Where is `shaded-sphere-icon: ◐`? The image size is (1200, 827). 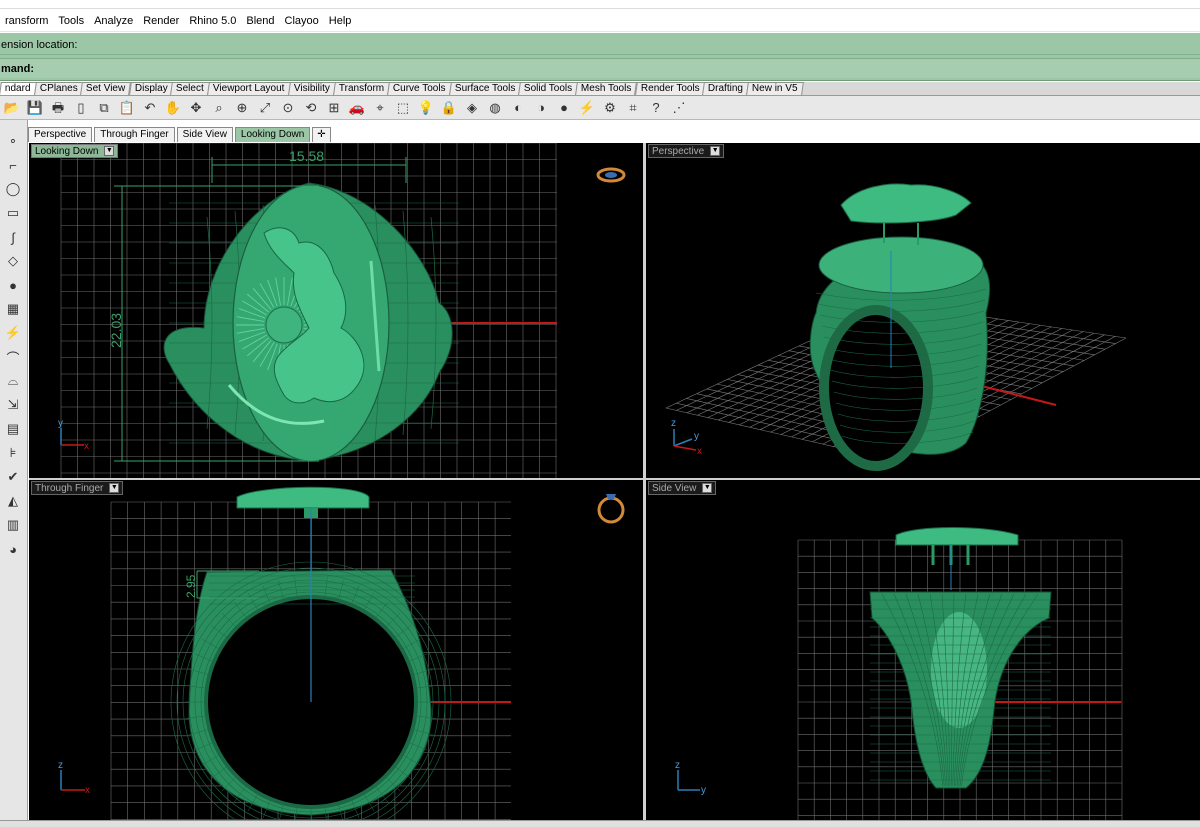
shaded-sphere-icon: ◐ is located at coordinates (518, 108).